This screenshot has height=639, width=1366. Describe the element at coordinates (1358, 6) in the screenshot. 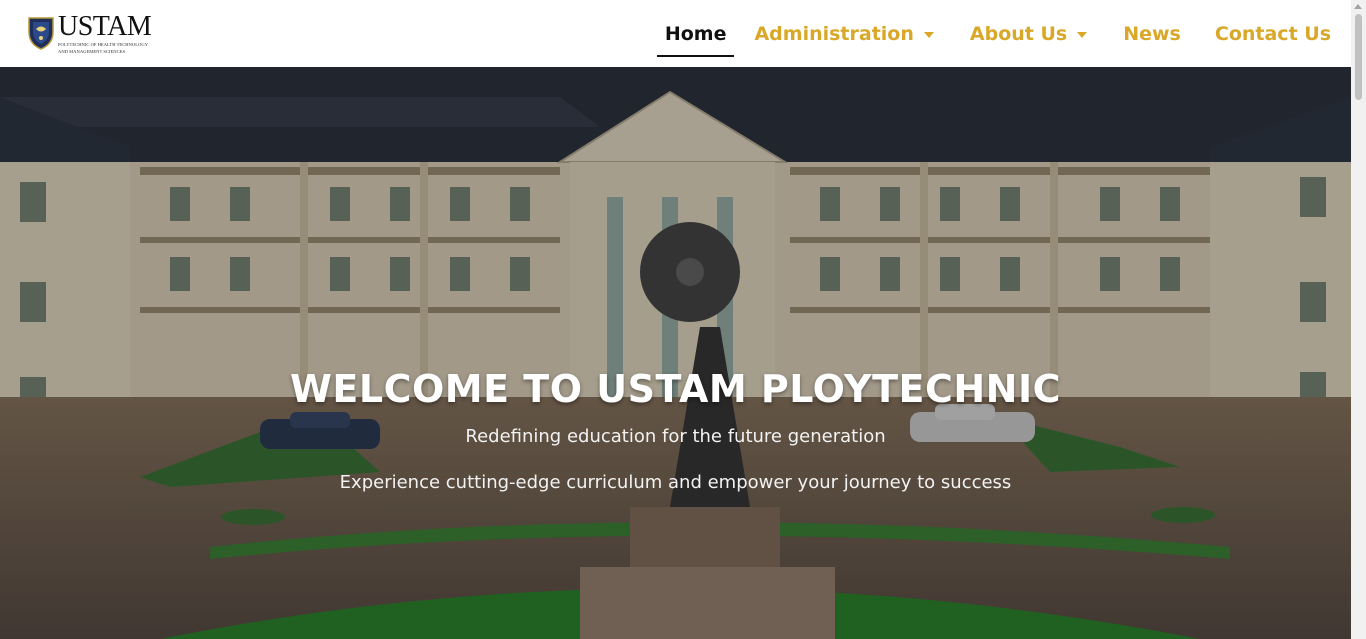

I see `scroll-up-arrow-icon` at that location.